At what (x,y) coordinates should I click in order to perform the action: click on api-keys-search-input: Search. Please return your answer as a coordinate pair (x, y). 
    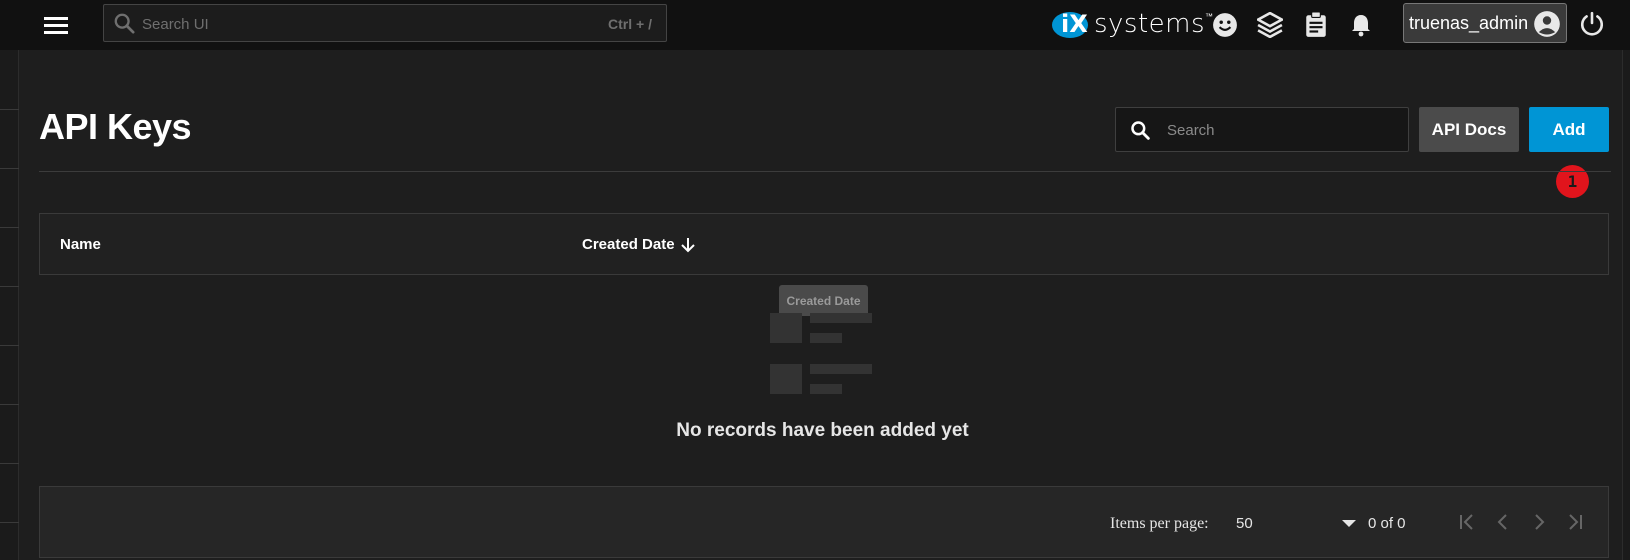
    Looking at the image, I should click on (1262, 129).